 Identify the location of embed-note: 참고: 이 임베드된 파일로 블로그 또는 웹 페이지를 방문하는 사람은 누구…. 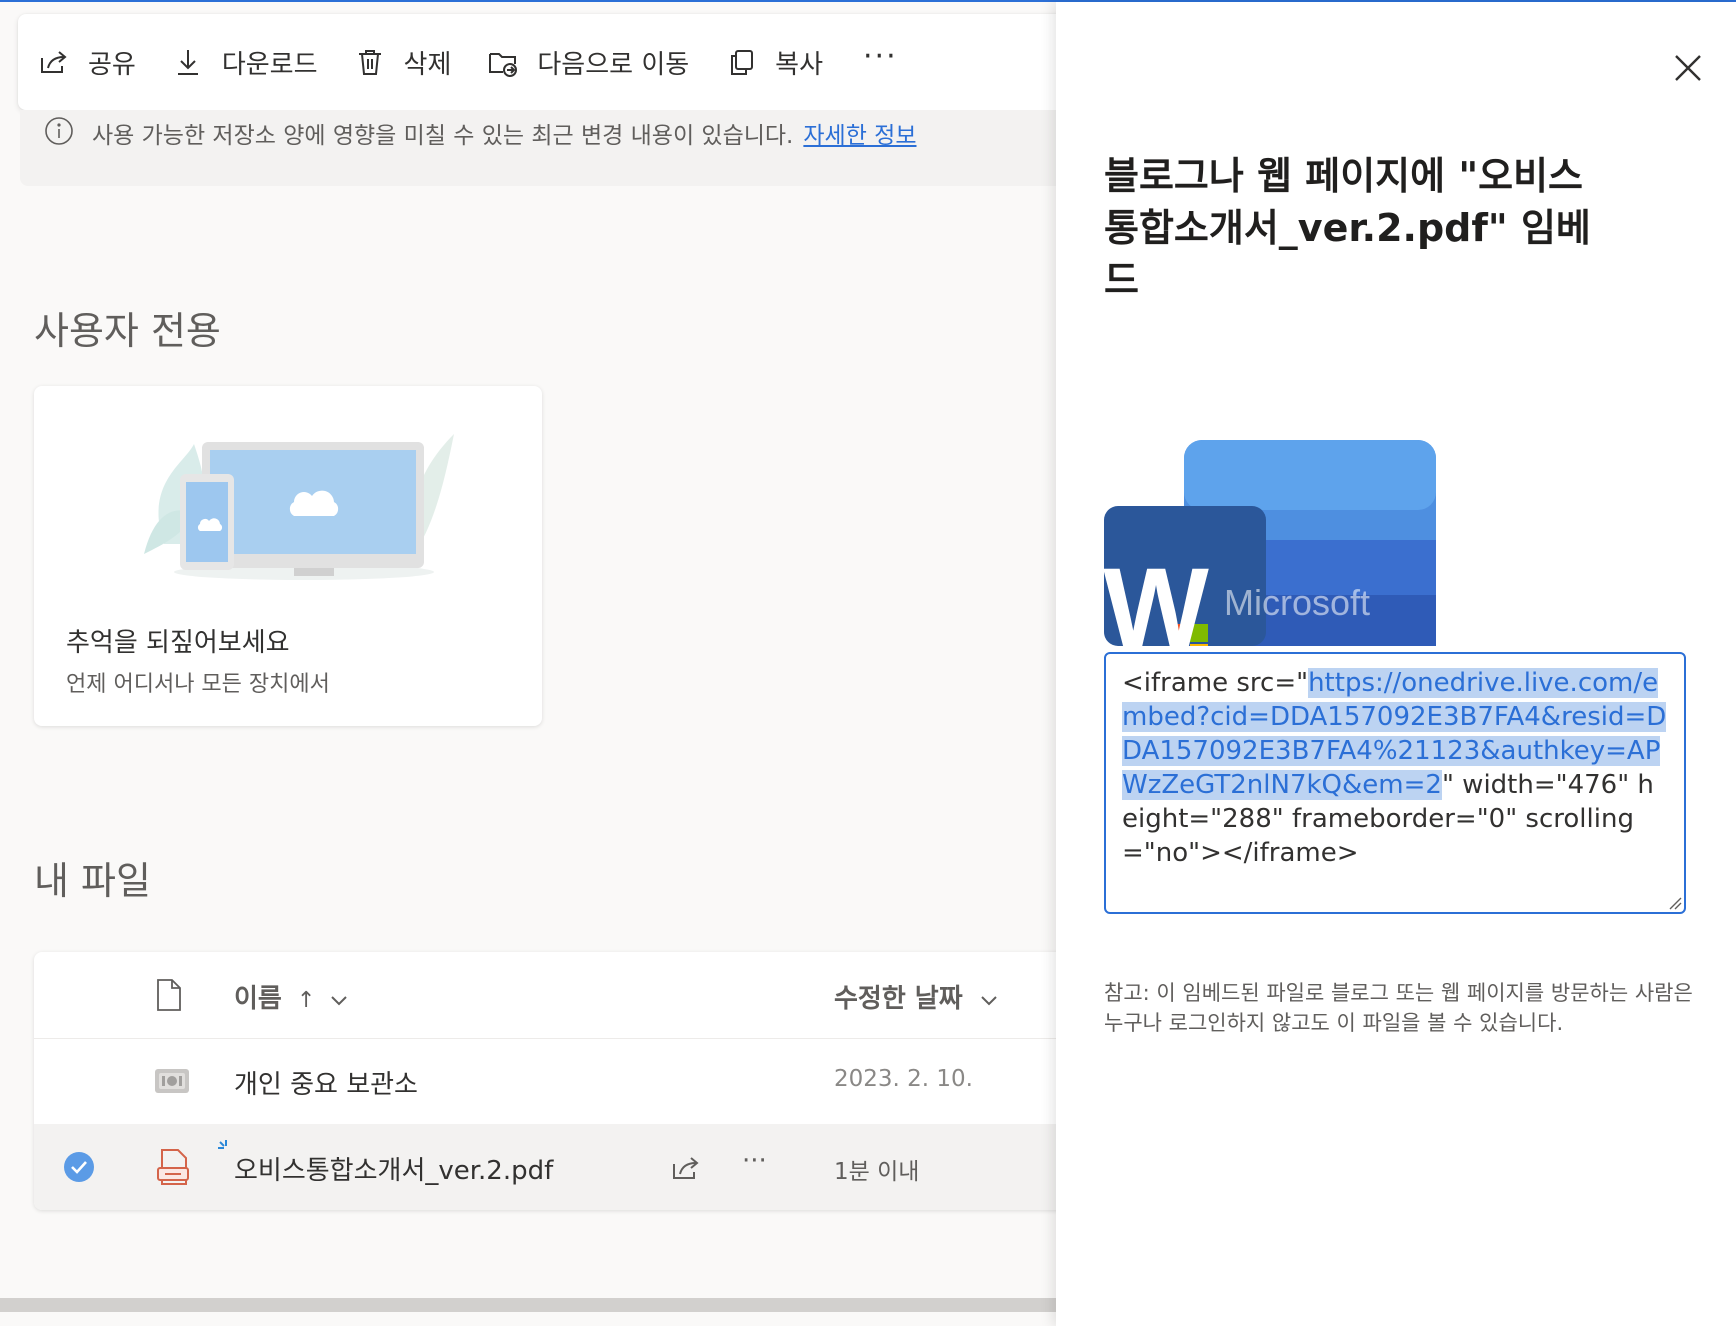
(1398, 1008).